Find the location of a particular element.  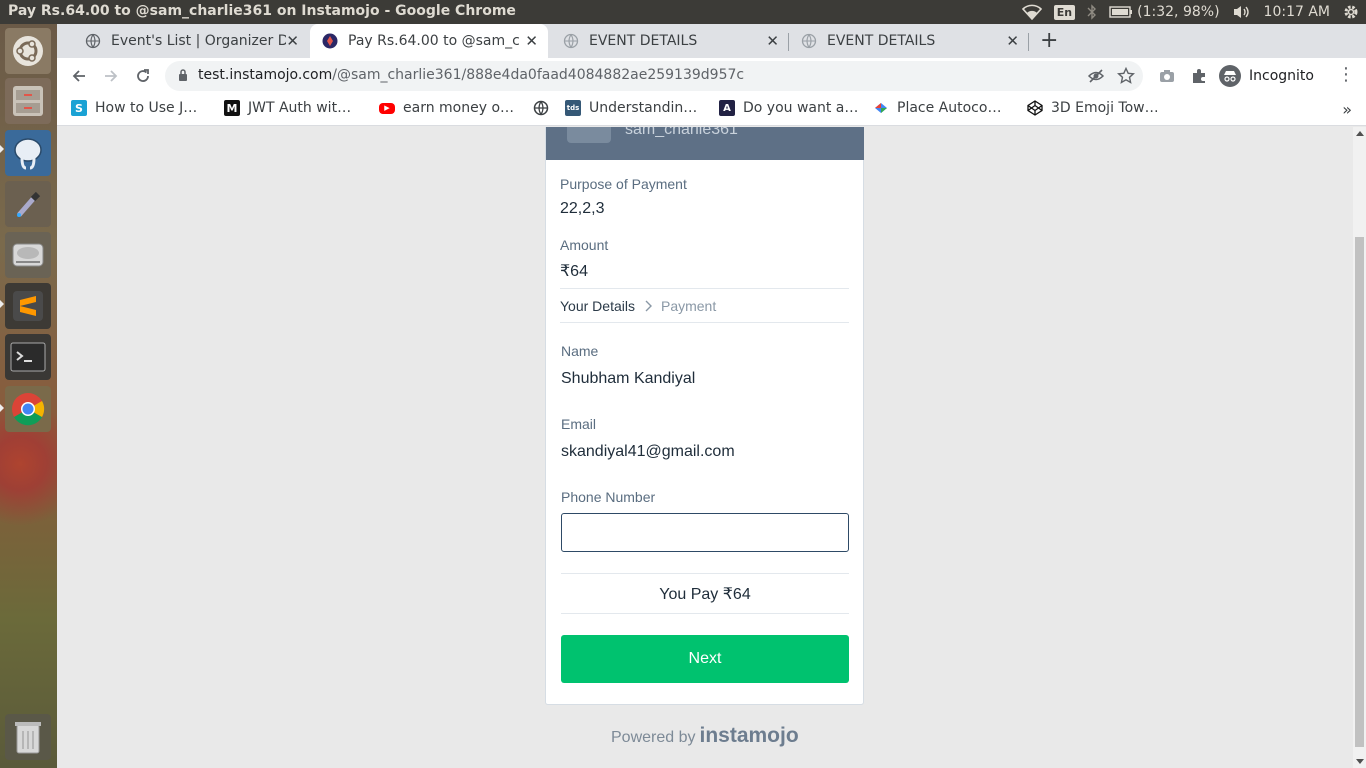

eyedropper-icon is located at coordinates (29, 204).